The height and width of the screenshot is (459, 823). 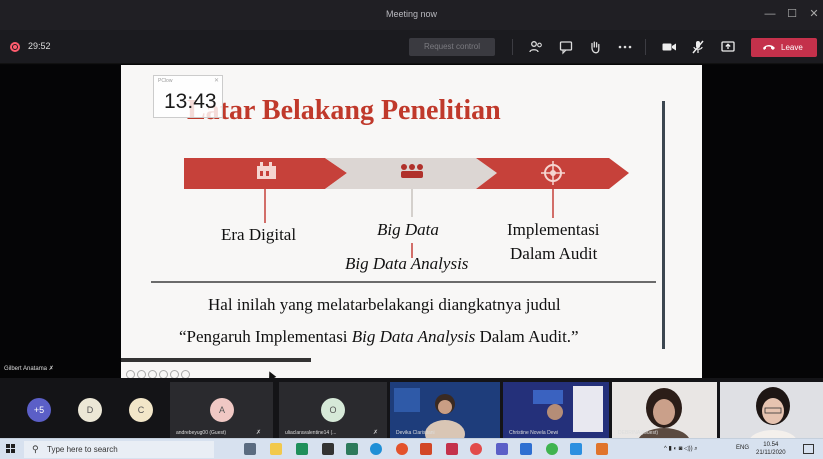 I want to click on request-control-button: Request control, so click(x=452, y=47).